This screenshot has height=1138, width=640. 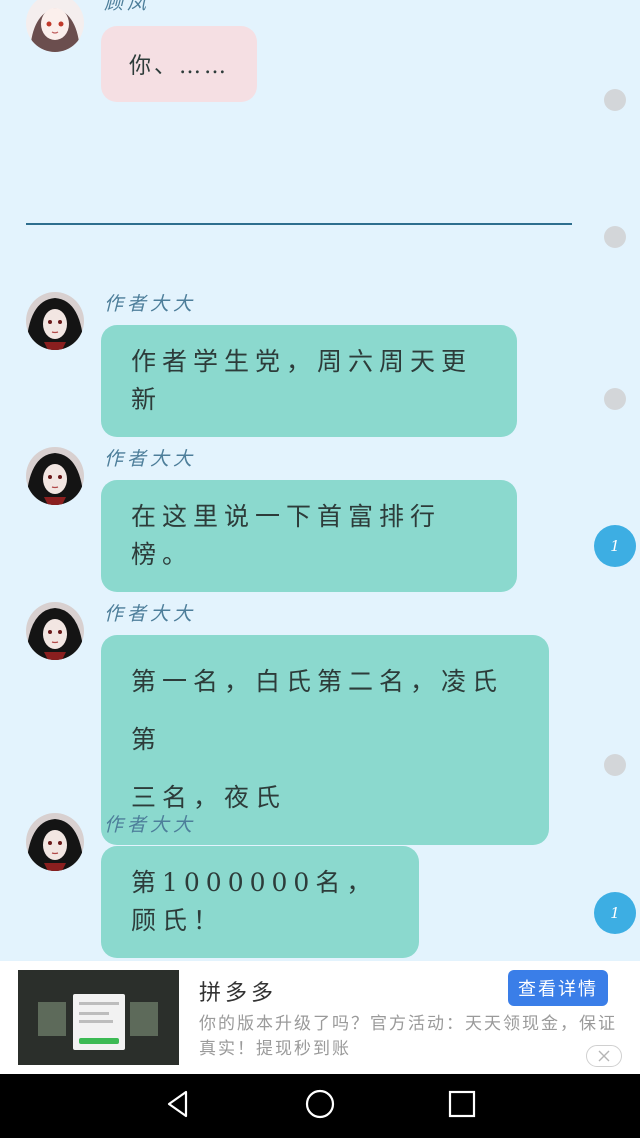 I want to click on recents-button, so click(x=462, y=1106).